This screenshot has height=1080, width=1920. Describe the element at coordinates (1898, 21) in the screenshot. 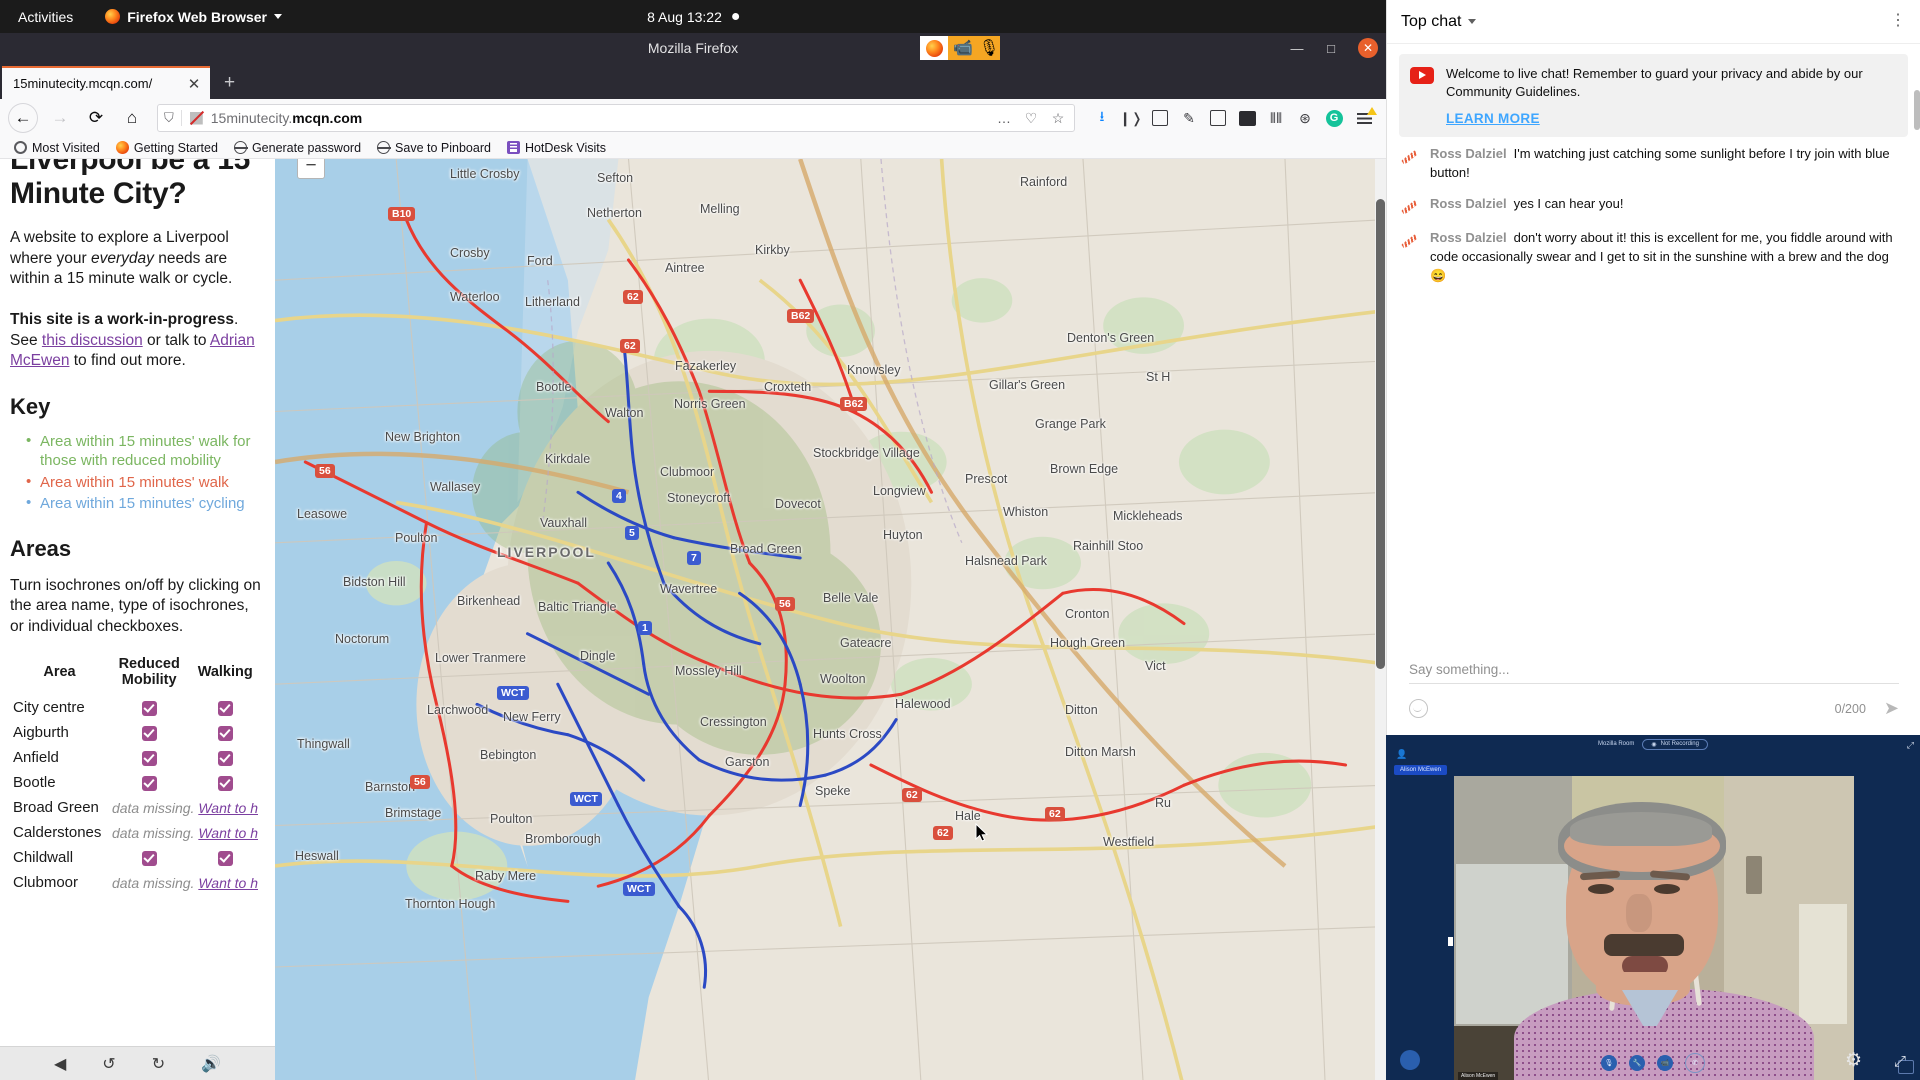

I see `chat-overflow-menu-icon: ⋮` at that location.